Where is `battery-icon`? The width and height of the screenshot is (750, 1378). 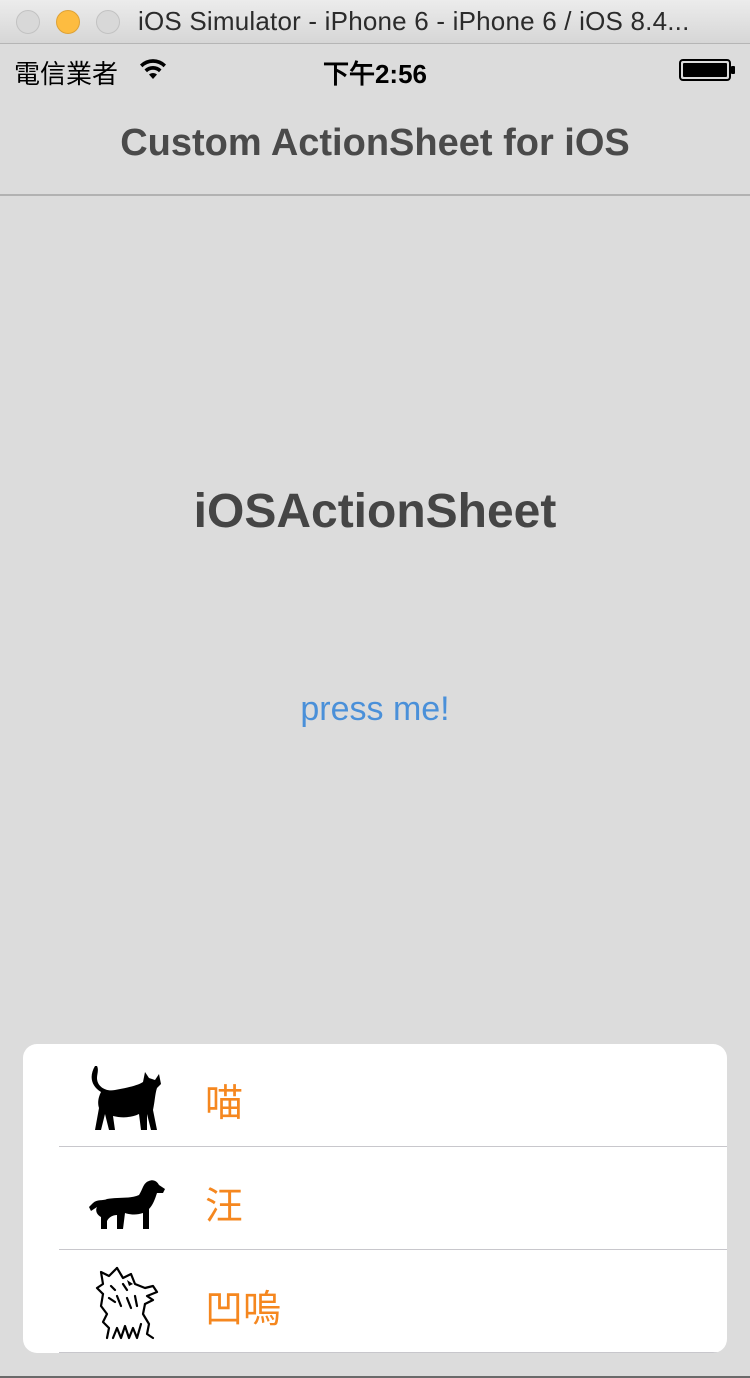
battery-icon is located at coordinates (707, 70).